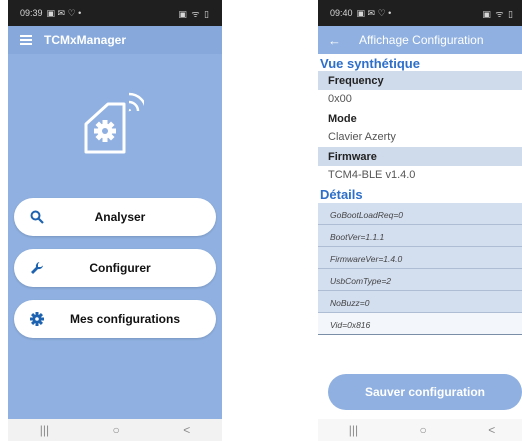  Describe the element at coordinates (37, 268) in the screenshot. I see `wrench-icon` at that location.